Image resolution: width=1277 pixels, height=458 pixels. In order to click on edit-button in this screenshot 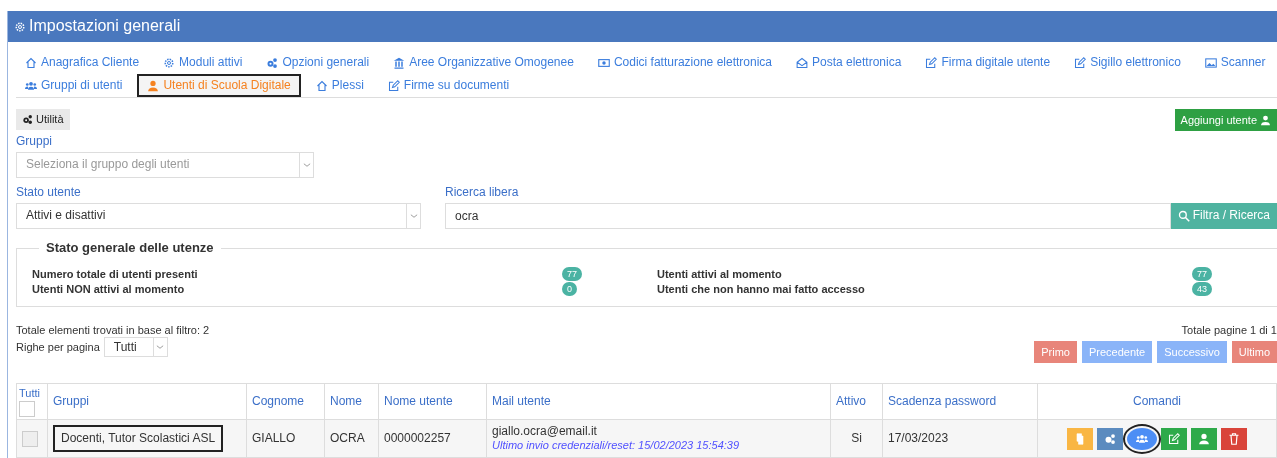, I will do `click(1174, 438)`.